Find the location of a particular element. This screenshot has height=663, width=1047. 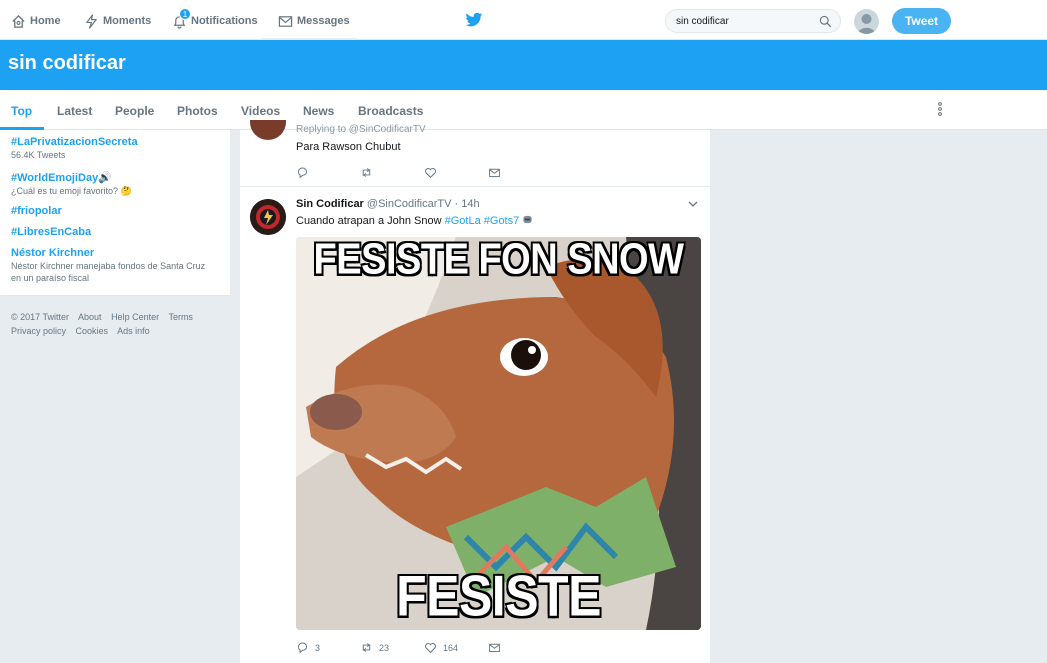

search-header: sin codificar is located at coordinates (523, 65).